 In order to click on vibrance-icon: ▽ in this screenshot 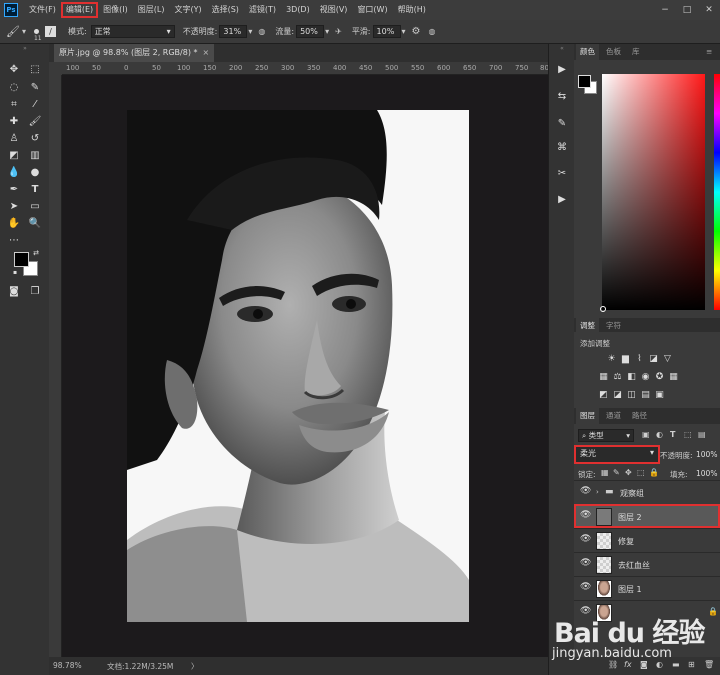, I will do `click(667, 359)`.